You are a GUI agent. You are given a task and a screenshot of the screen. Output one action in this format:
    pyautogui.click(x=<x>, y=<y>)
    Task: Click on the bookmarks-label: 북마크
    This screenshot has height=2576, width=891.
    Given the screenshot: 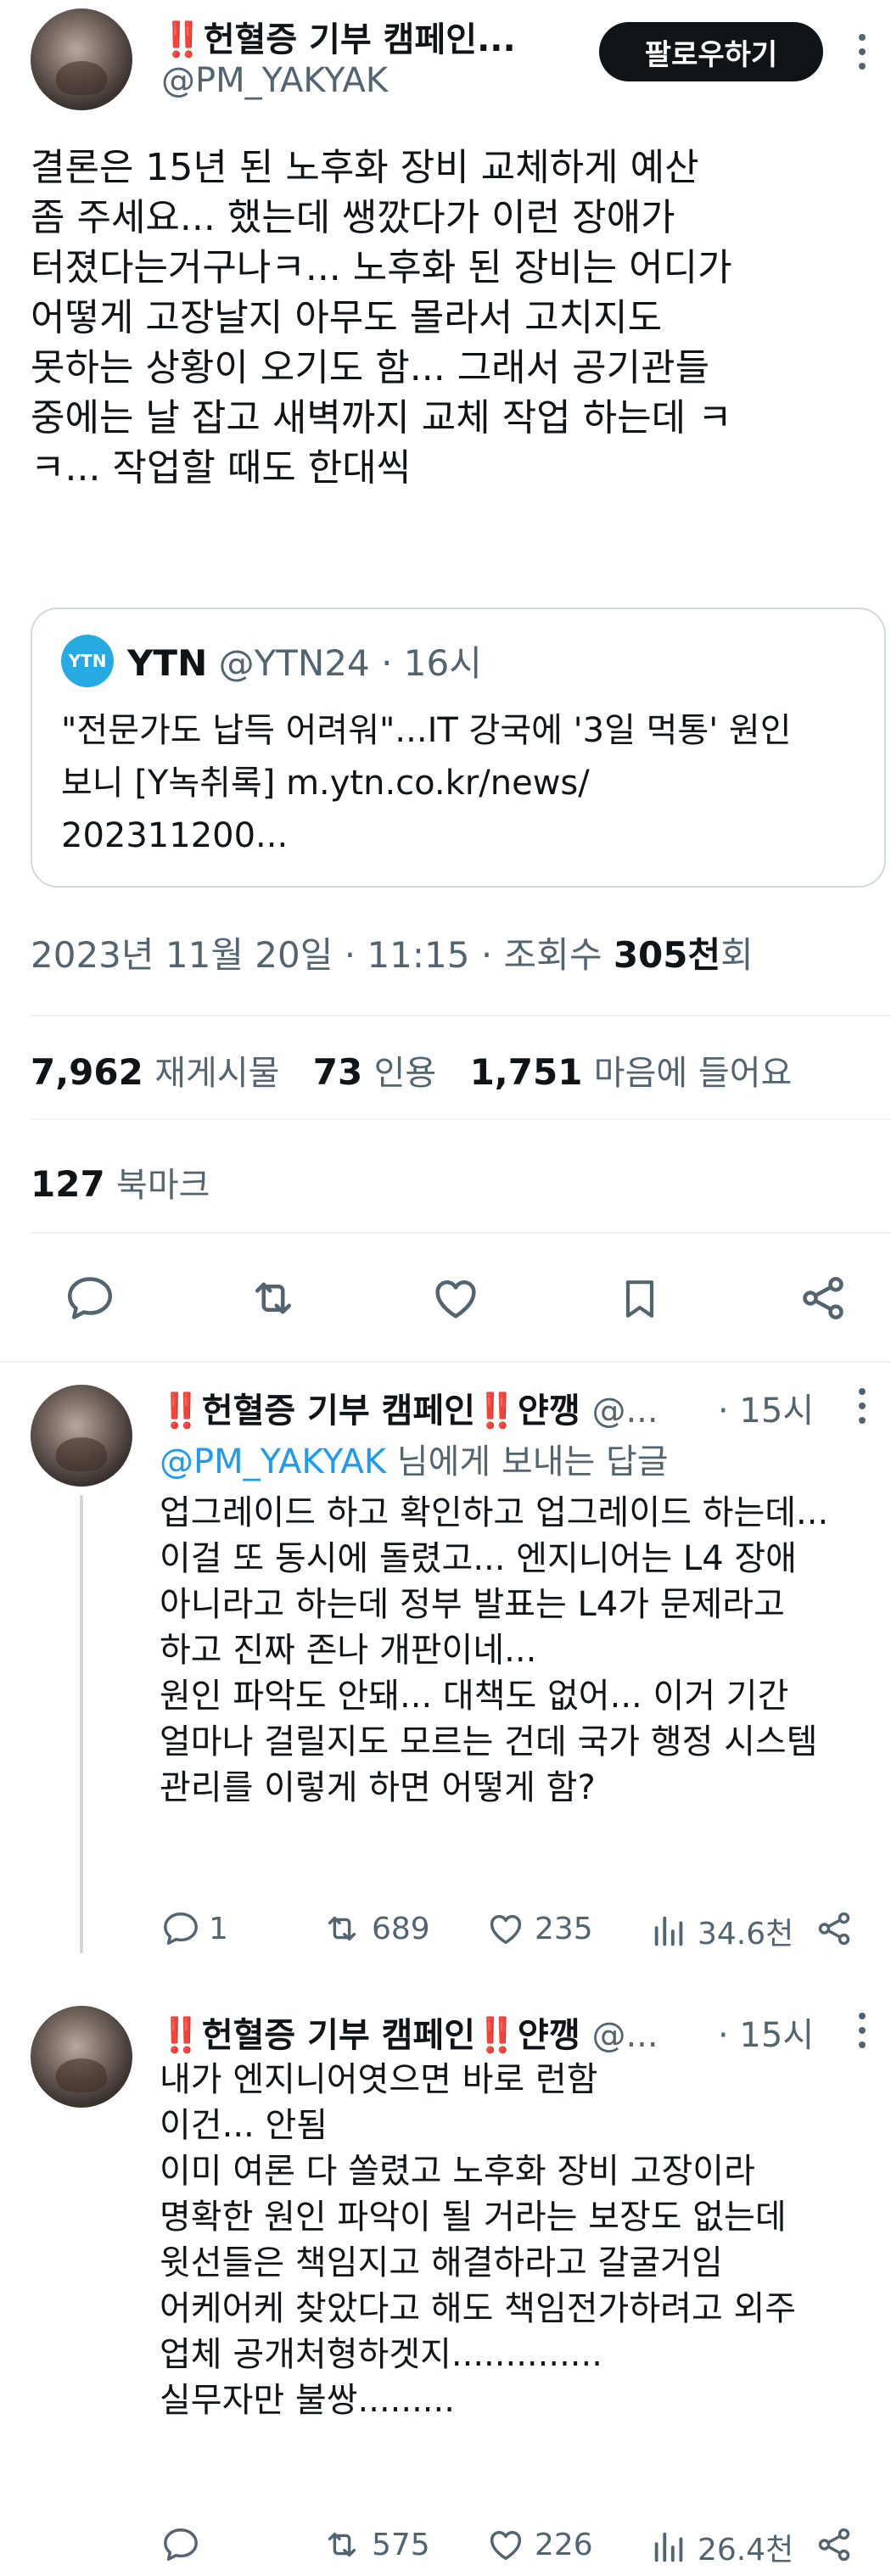 What is the action you would take?
    pyautogui.click(x=163, y=1186)
    